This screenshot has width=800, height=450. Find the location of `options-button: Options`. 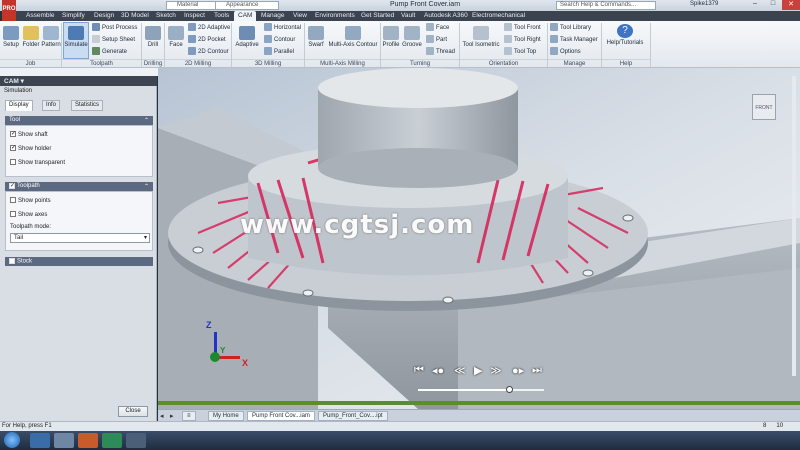

options-button: Options is located at coordinates (565, 52).